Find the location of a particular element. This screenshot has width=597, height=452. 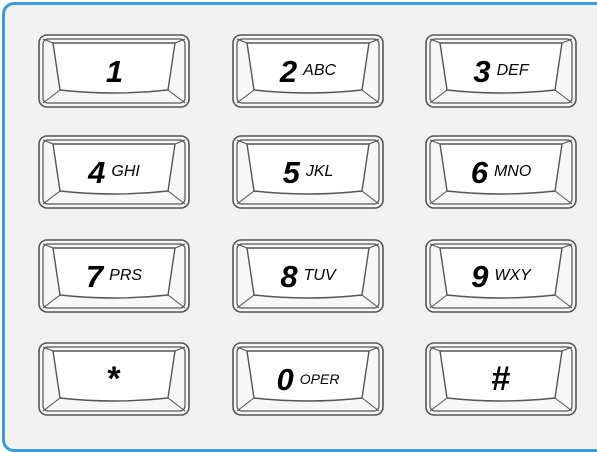

key-7: 7 PRS is located at coordinates (114, 276).